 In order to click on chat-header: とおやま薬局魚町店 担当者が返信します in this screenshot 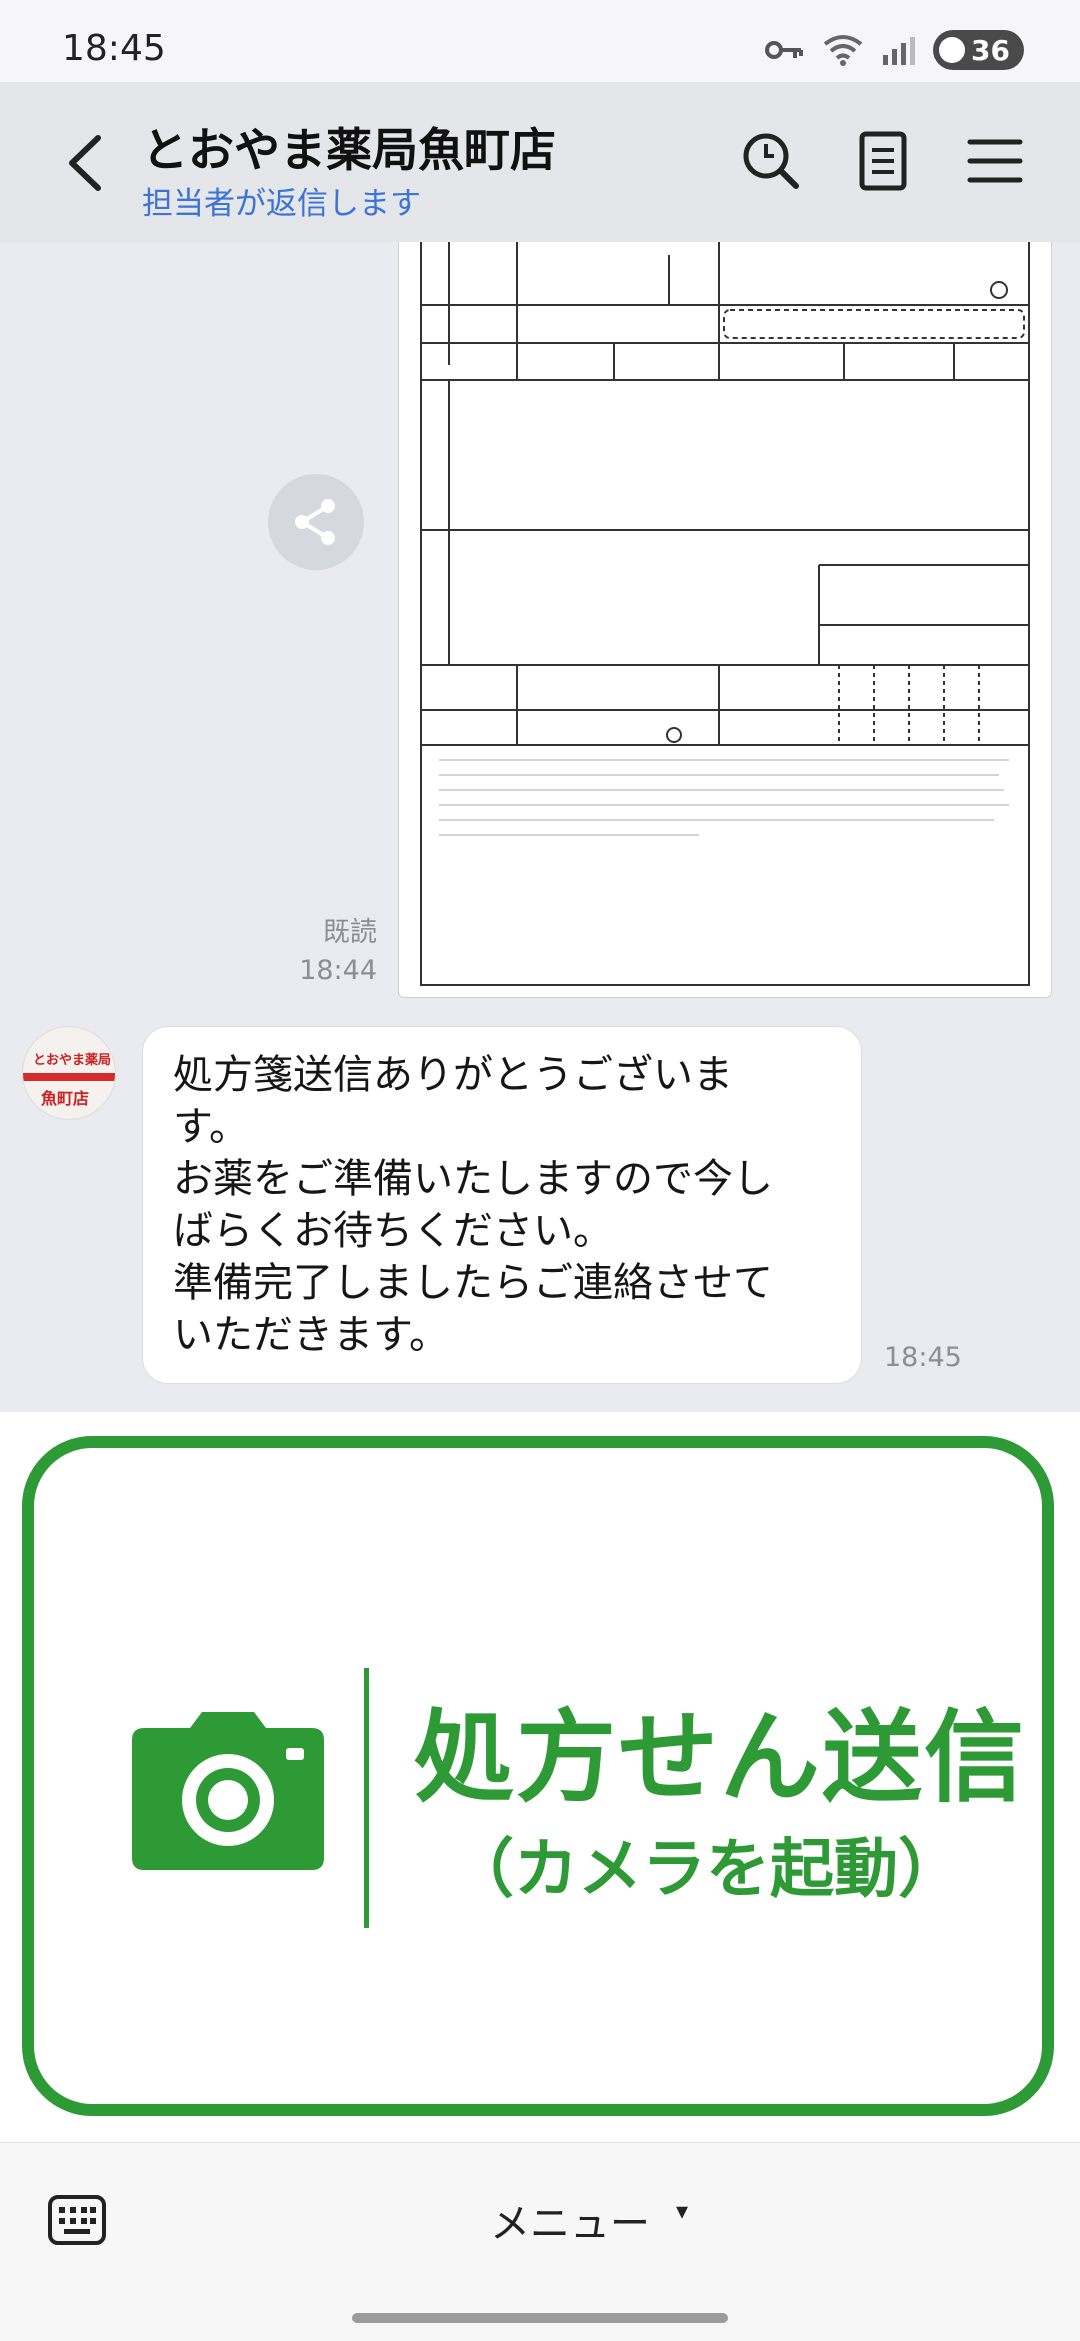, I will do `click(540, 162)`.